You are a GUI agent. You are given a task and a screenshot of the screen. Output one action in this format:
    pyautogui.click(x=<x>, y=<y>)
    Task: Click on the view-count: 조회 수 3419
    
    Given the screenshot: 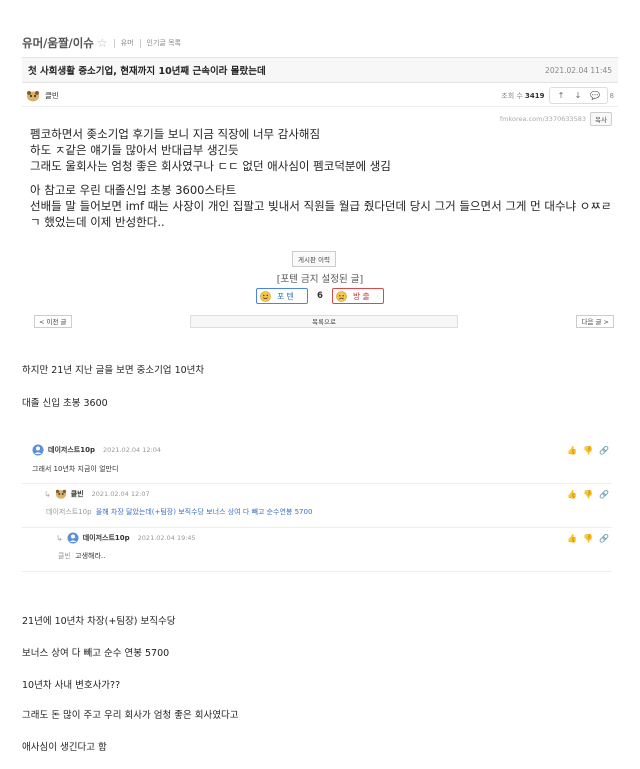 What is the action you would take?
    pyautogui.click(x=523, y=95)
    